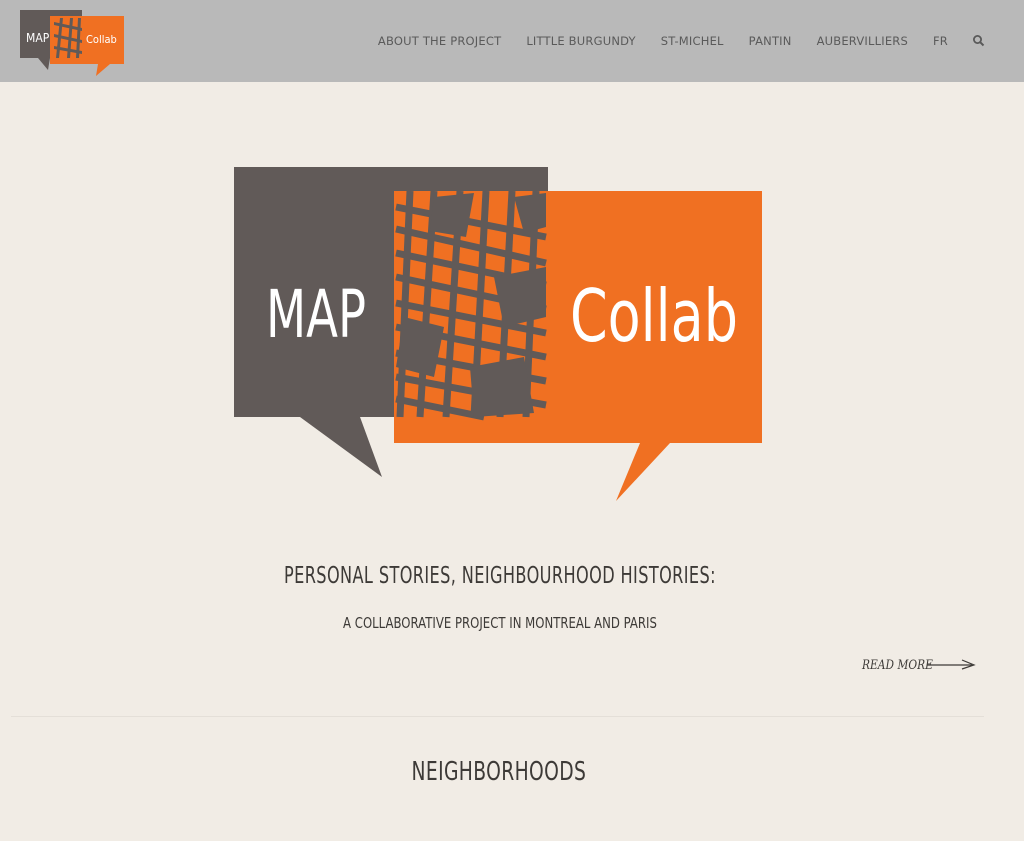 This screenshot has width=1024, height=841. I want to click on section-divider, so click(497, 716).